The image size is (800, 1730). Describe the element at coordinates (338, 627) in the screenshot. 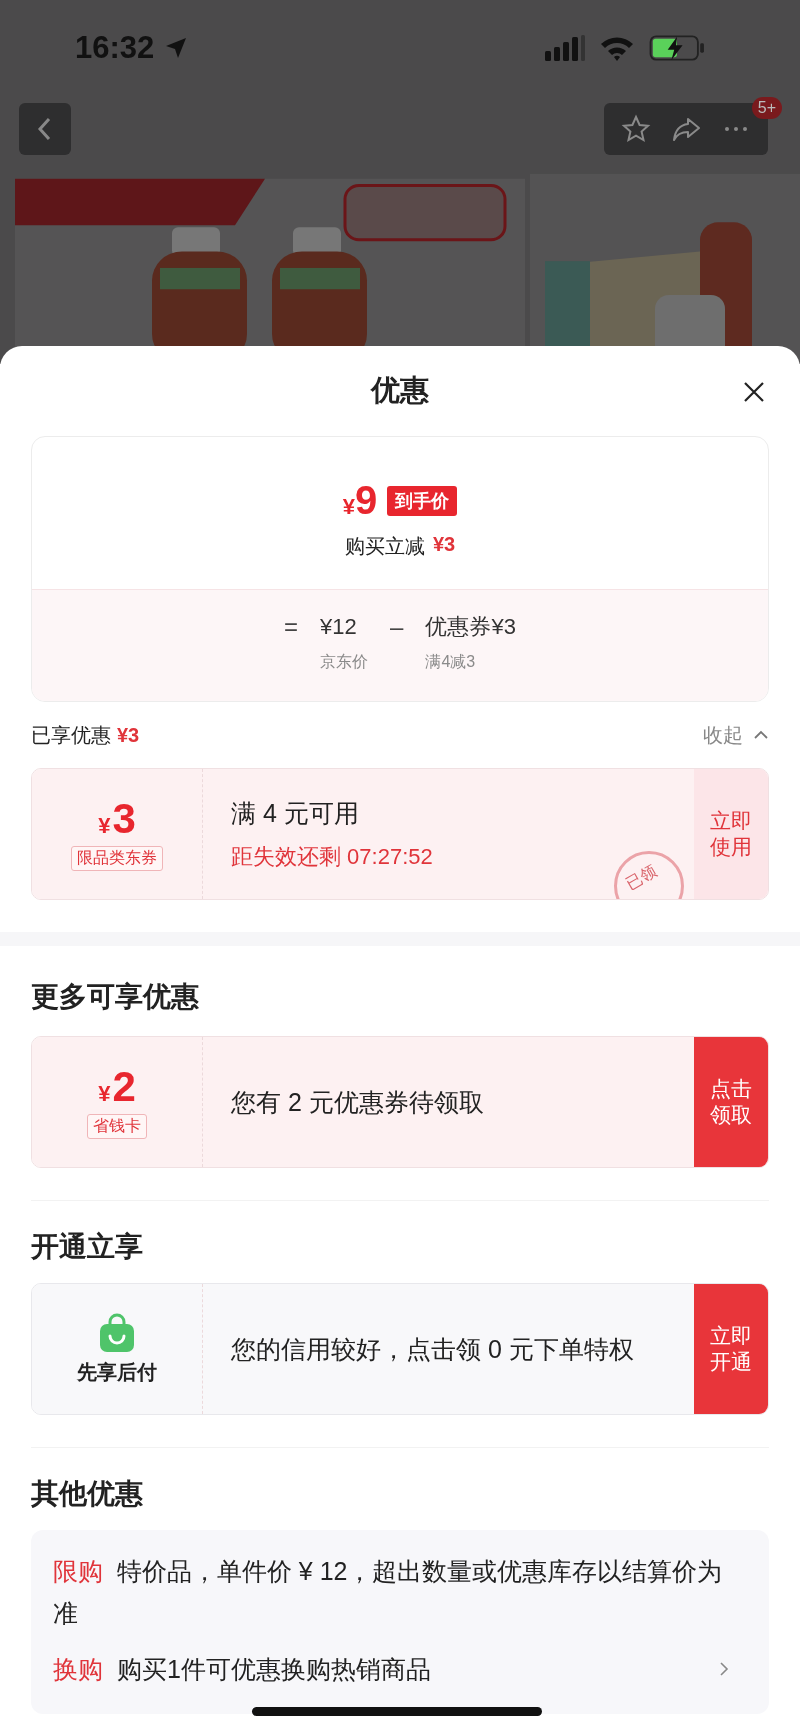

I see `formula-value: ¥12` at that location.